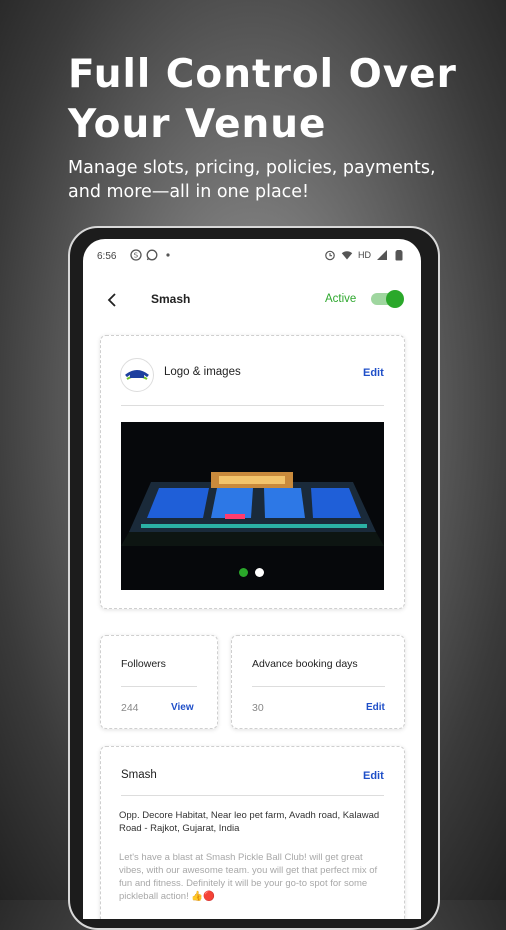  What do you see at coordinates (182, 707) in the screenshot?
I see `view-followers-link: View` at bounding box center [182, 707].